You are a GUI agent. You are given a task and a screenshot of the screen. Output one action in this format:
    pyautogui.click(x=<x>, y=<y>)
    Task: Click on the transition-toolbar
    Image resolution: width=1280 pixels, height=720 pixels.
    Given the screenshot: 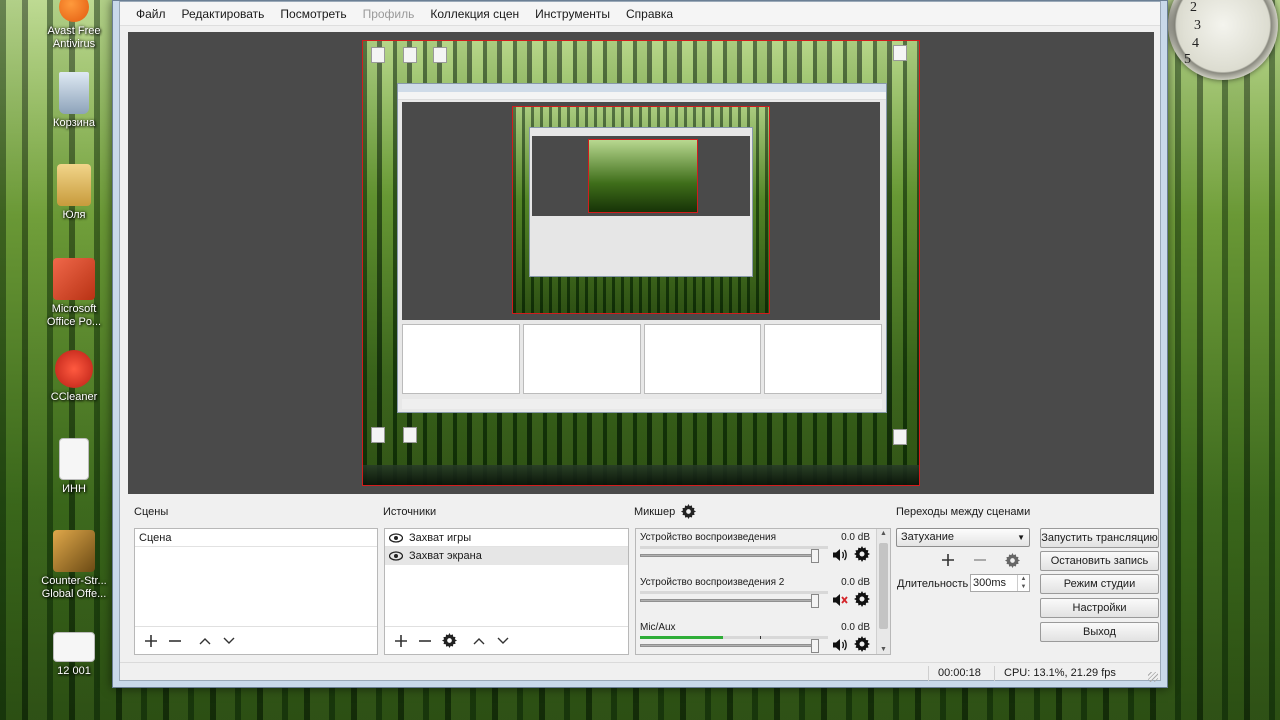 What is the action you would take?
    pyautogui.click(x=980, y=560)
    